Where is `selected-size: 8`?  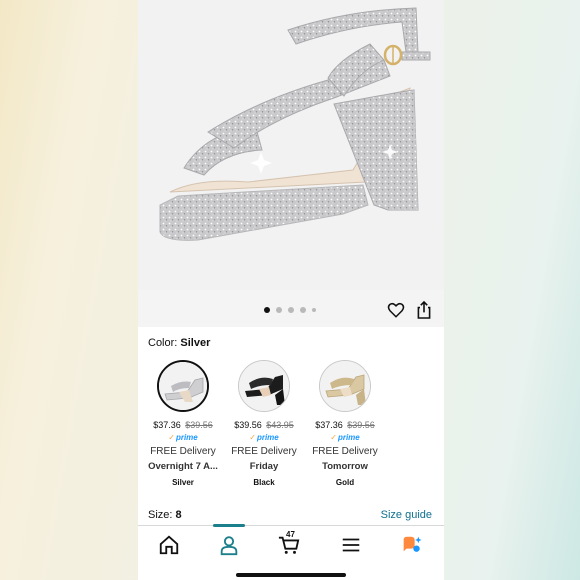
selected-size: 8 is located at coordinates (178, 515).